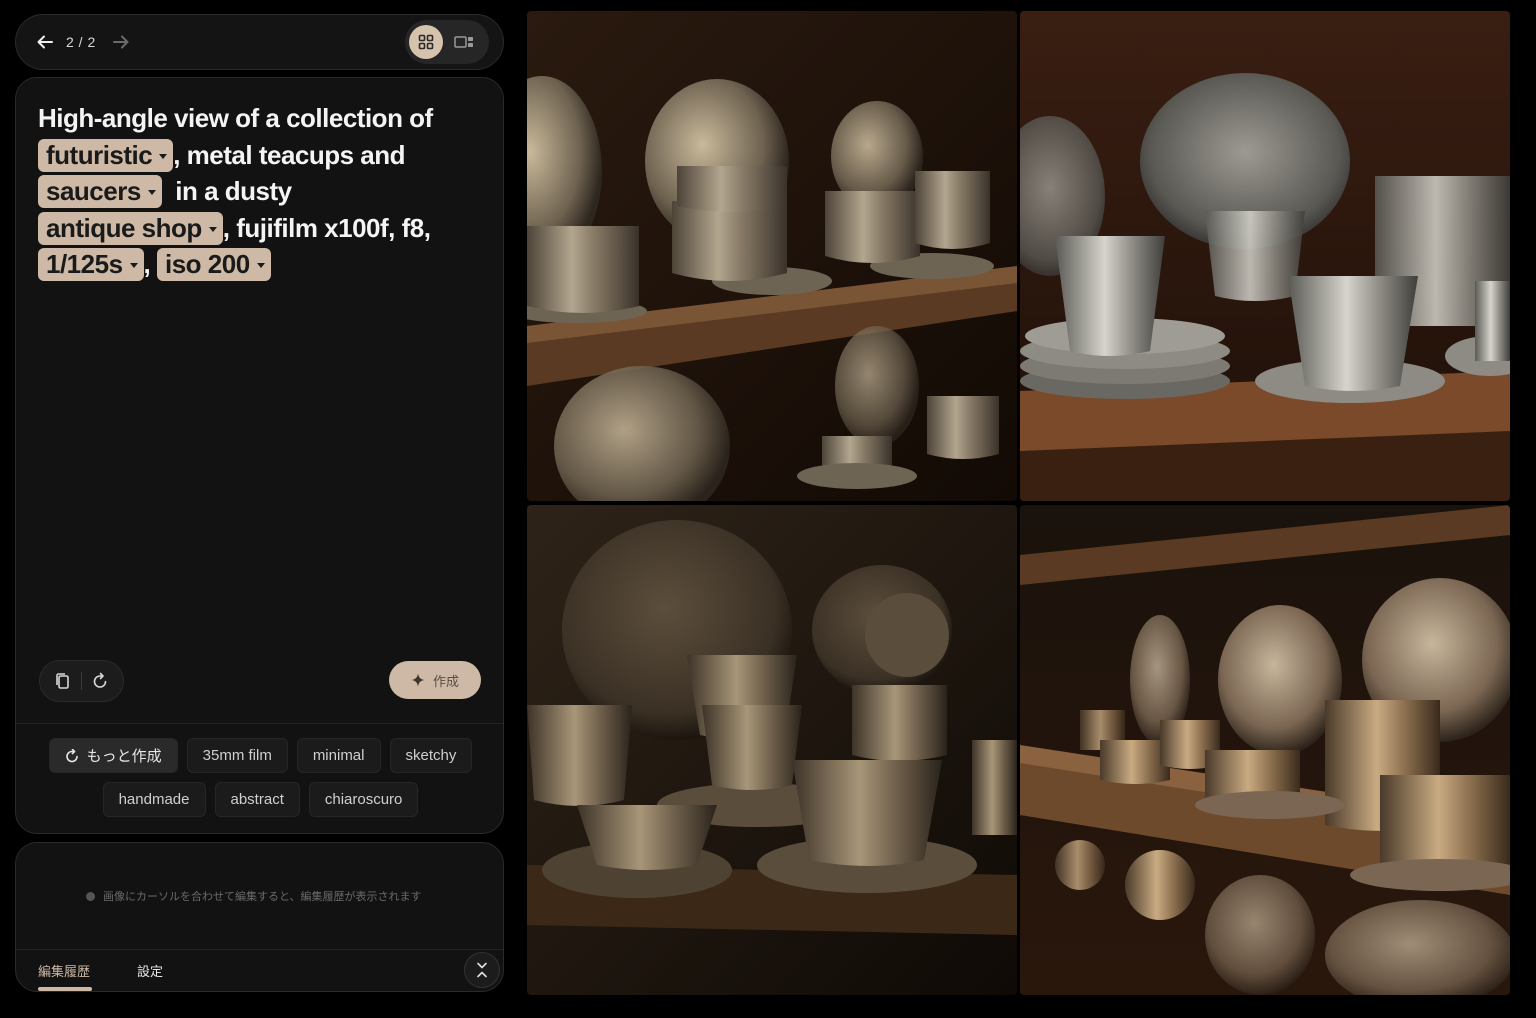  Describe the element at coordinates (150, 264) in the screenshot. I see `prompt-text-segment: ,` at that location.